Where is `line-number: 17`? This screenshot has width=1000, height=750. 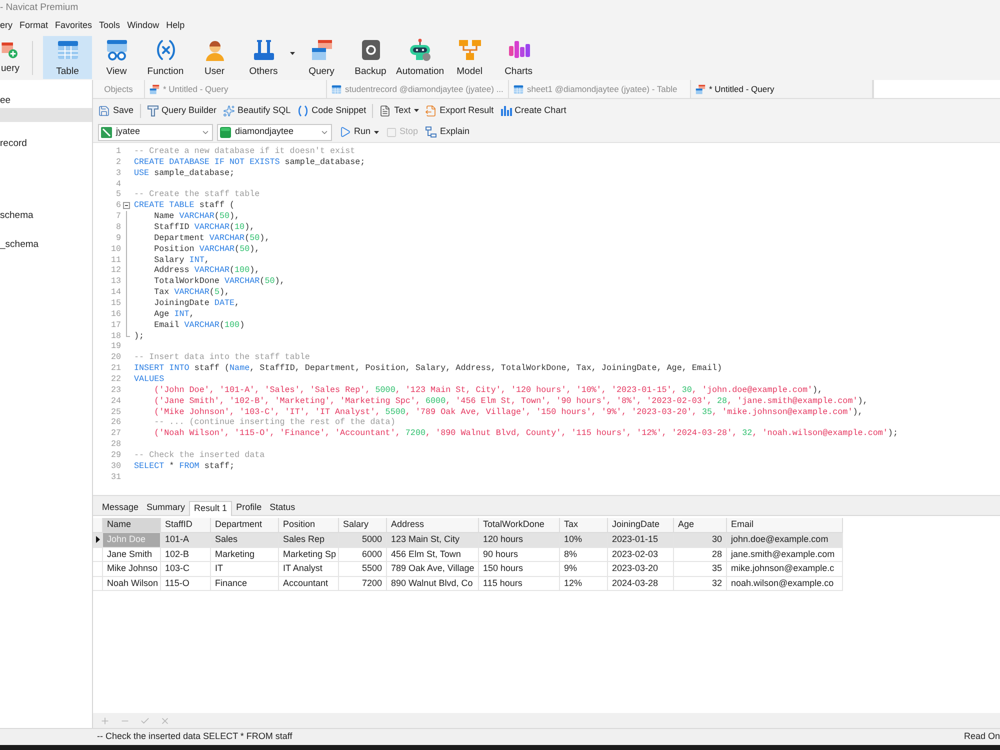 line-number: 17 is located at coordinates (115, 325).